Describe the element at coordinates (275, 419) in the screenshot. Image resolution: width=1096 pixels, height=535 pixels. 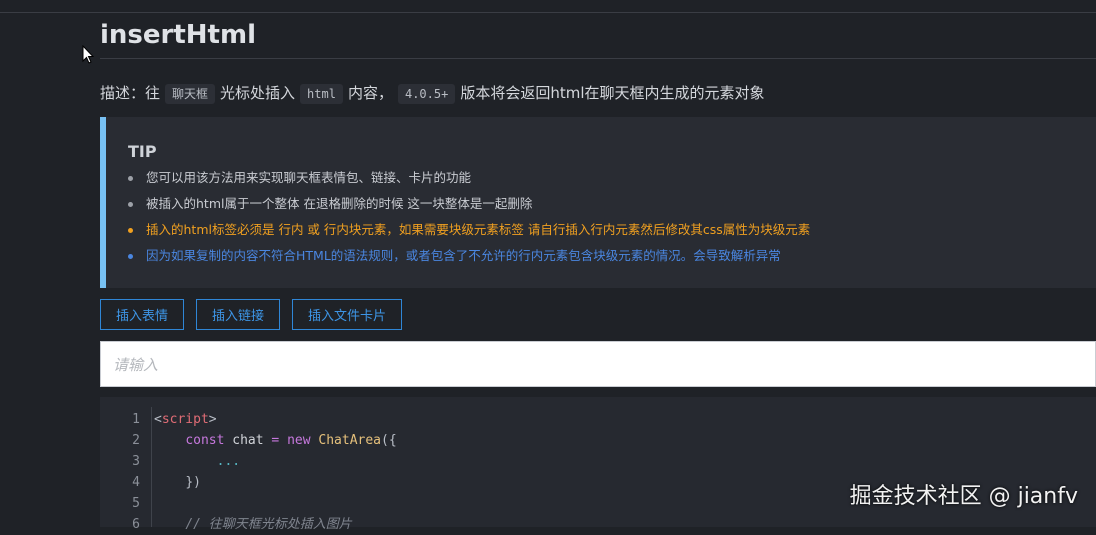
I see `code-line: <script>` at that location.